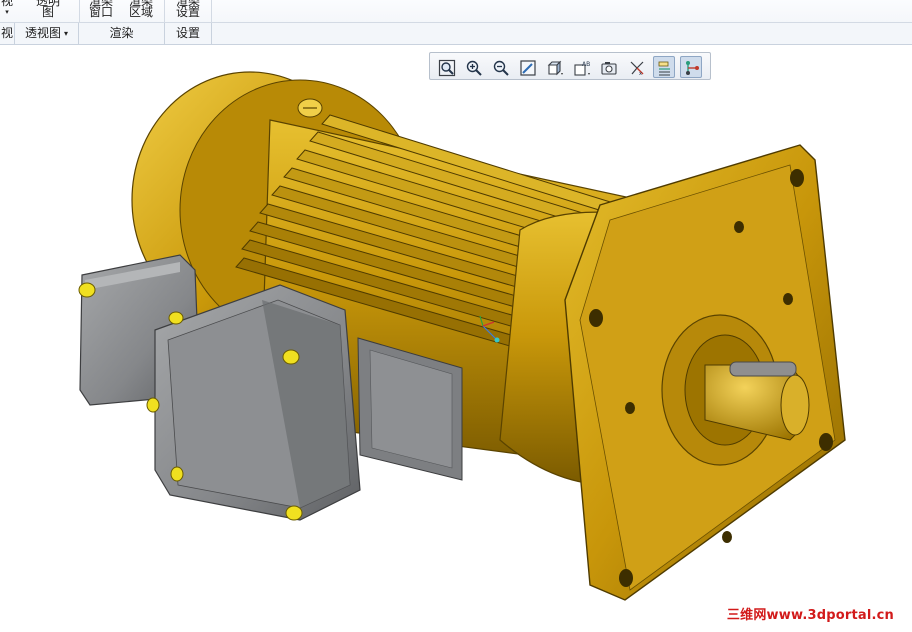  Describe the element at coordinates (100, 12) in the screenshot. I see `ribbon-button-label: 窗口` at that location.